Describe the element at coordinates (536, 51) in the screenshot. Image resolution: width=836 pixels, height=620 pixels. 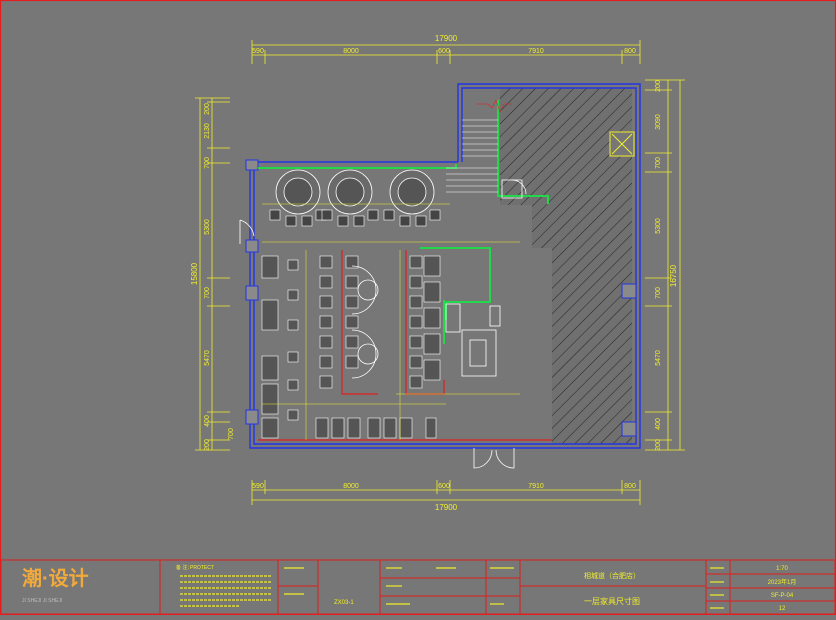
I see `top-dim-segment-4: 7910` at that location.